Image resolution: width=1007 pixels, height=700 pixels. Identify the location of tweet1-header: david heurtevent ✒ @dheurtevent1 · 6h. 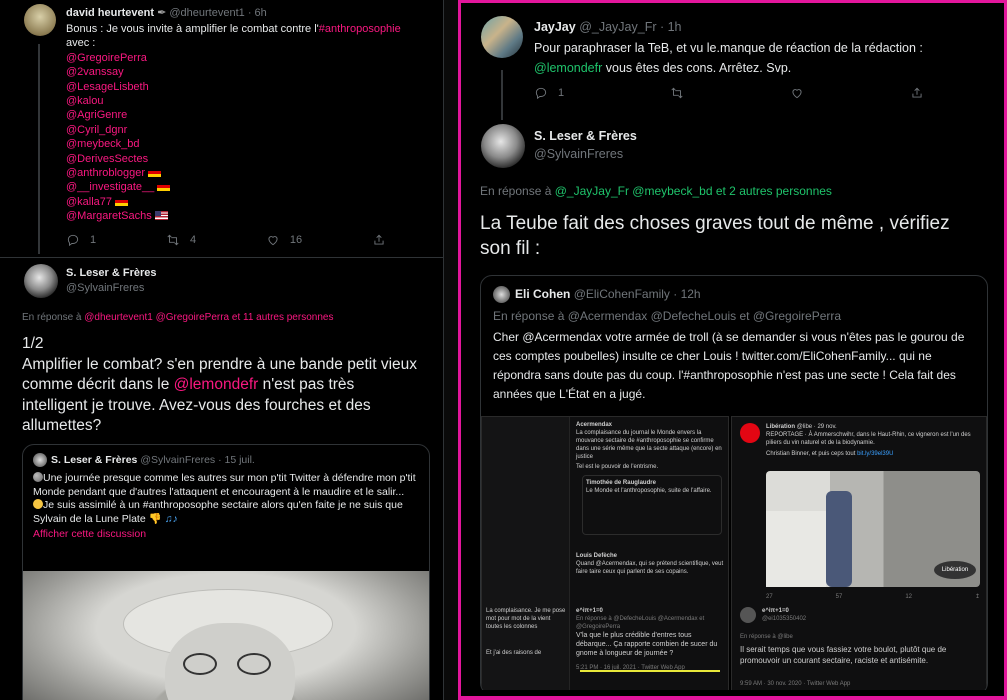
(166, 12).